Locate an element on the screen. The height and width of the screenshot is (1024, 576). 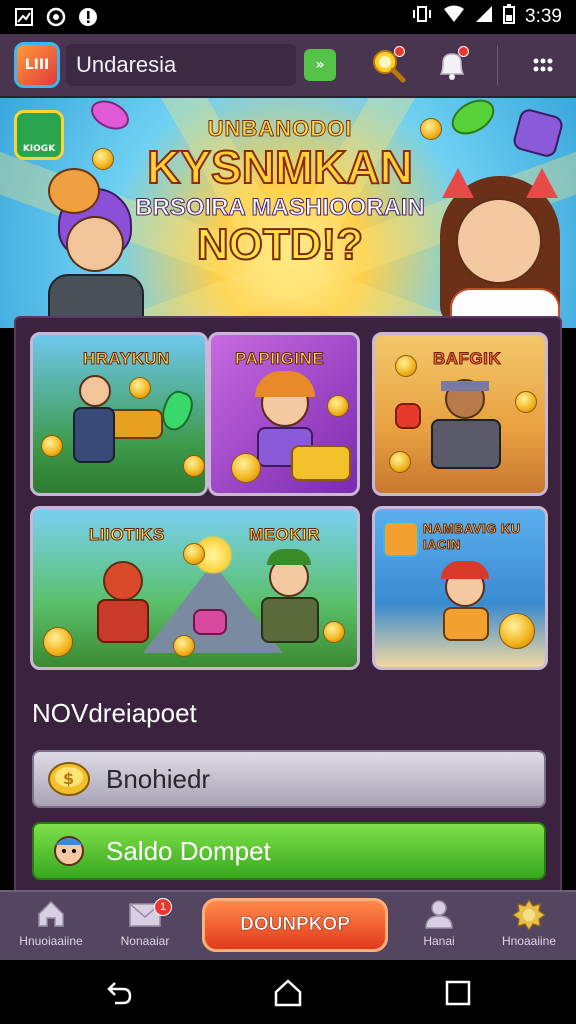
signal-icon is located at coordinates (484, 17).